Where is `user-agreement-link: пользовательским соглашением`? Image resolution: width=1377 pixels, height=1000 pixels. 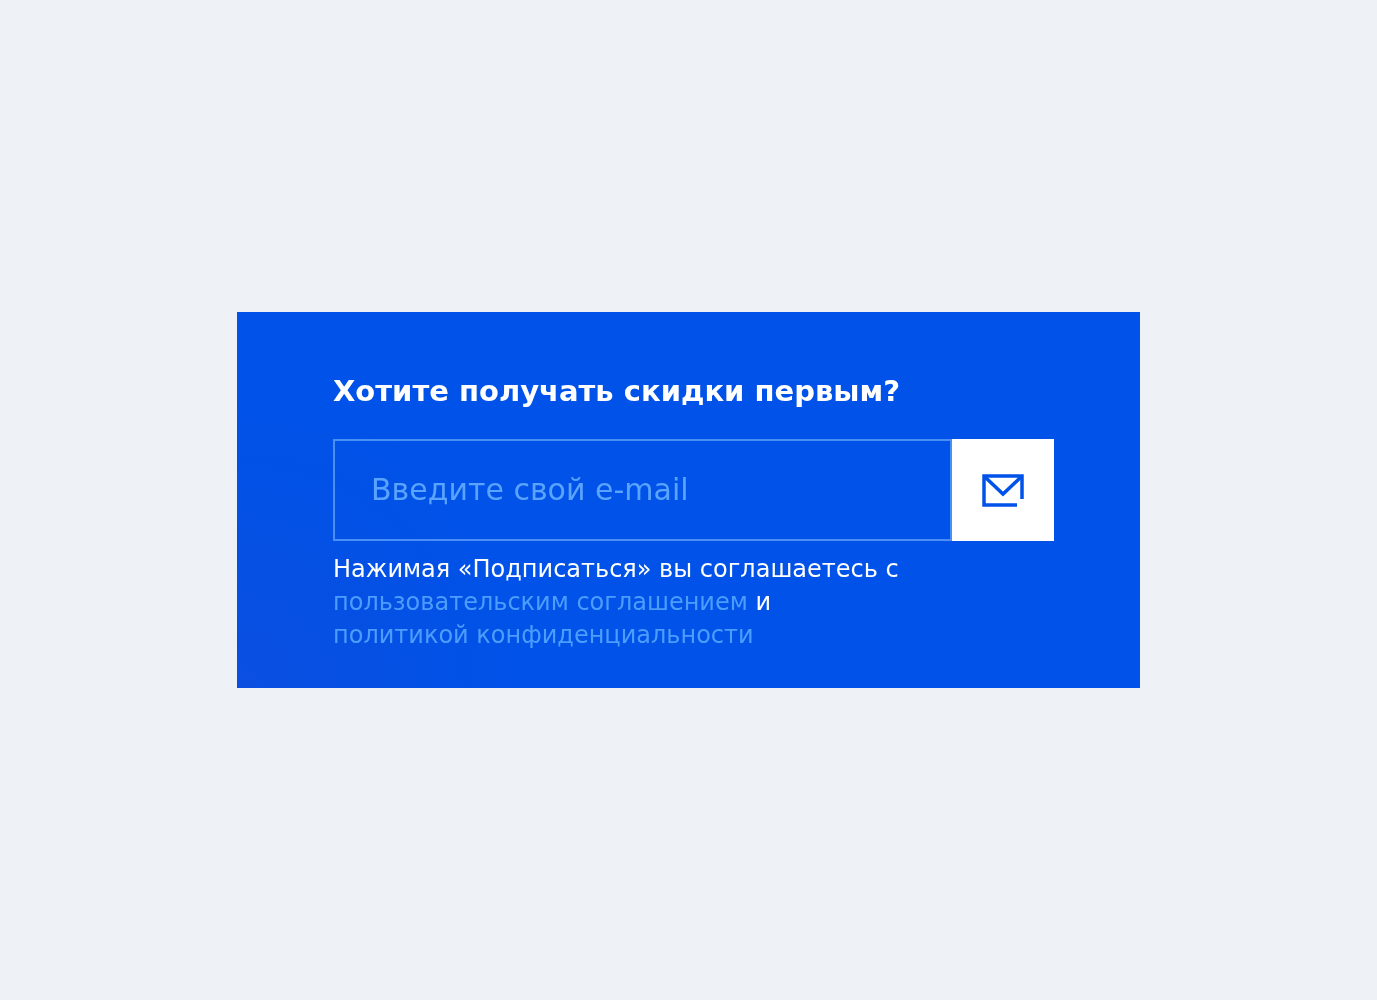
user-agreement-link: пользовательским соглашением is located at coordinates (540, 601).